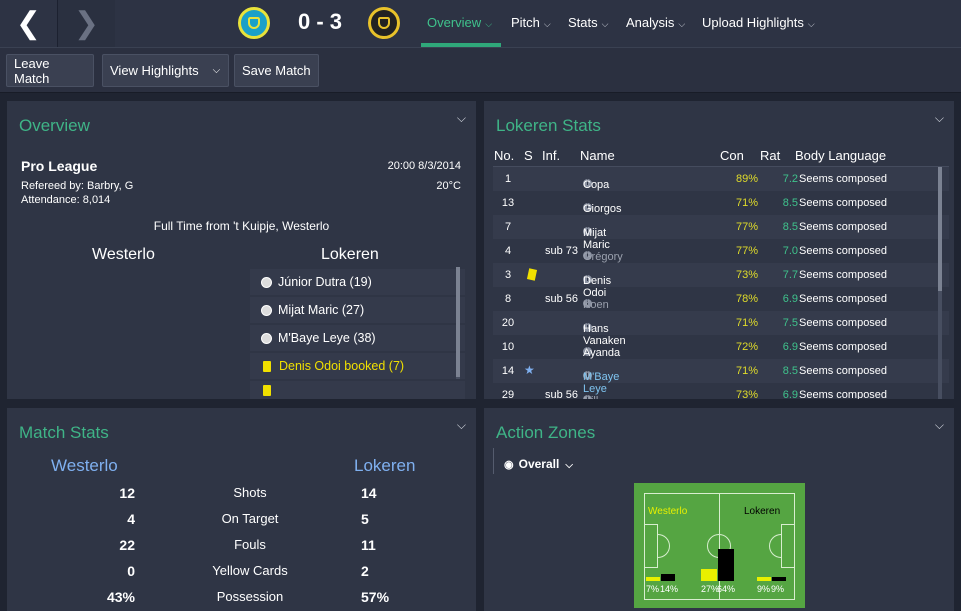 The width and height of the screenshot is (961, 611). I want to click on home-zone-label: Westerlo, so click(668, 511).